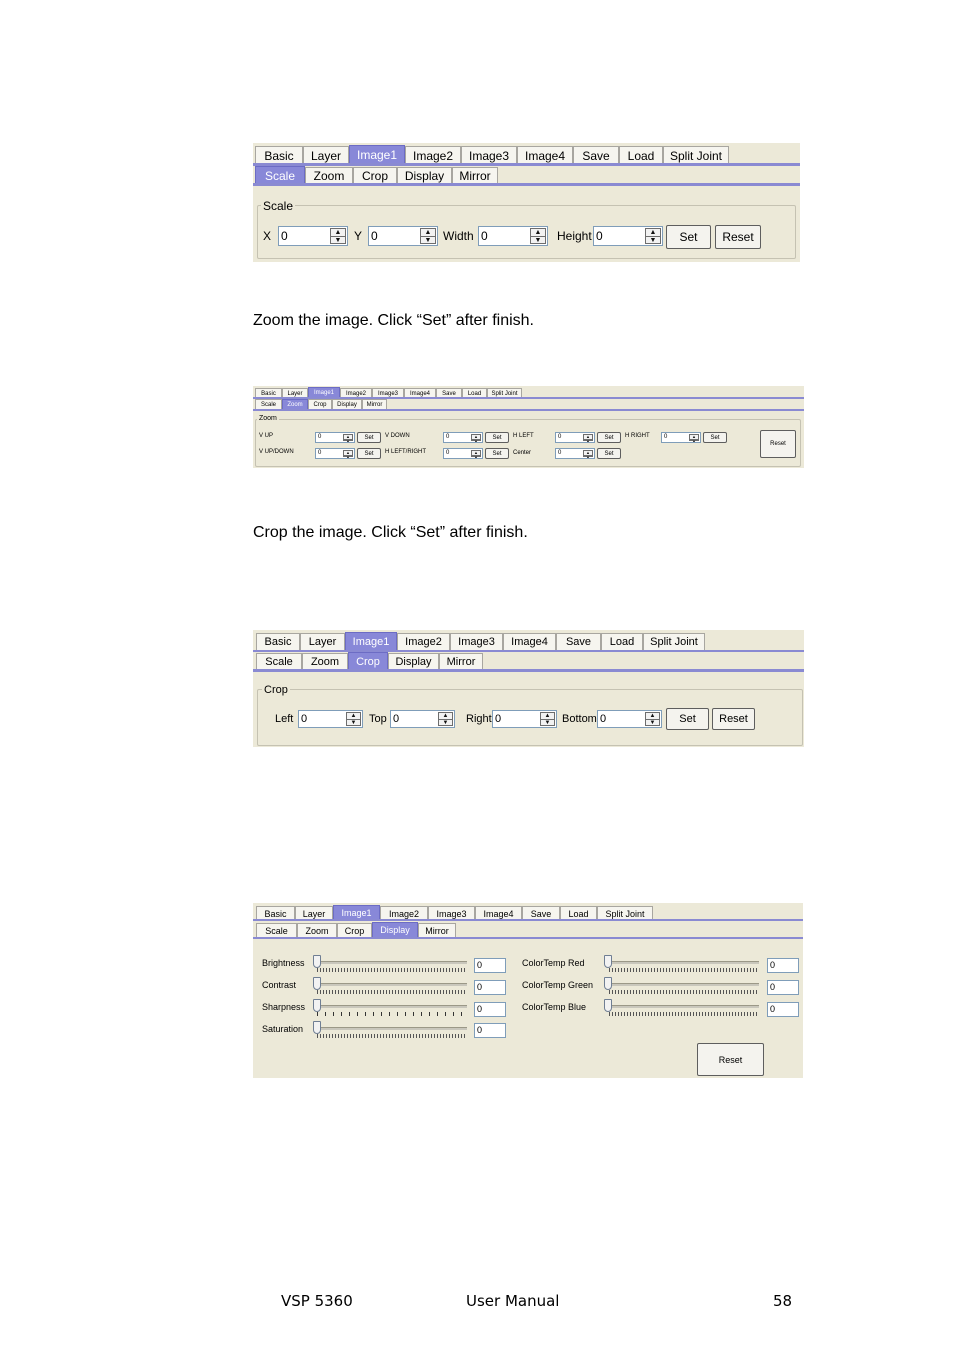 This screenshot has height=1350, width=954. What do you see at coordinates (391, 984) in the screenshot?
I see `contrast-slider` at bounding box center [391, 984].